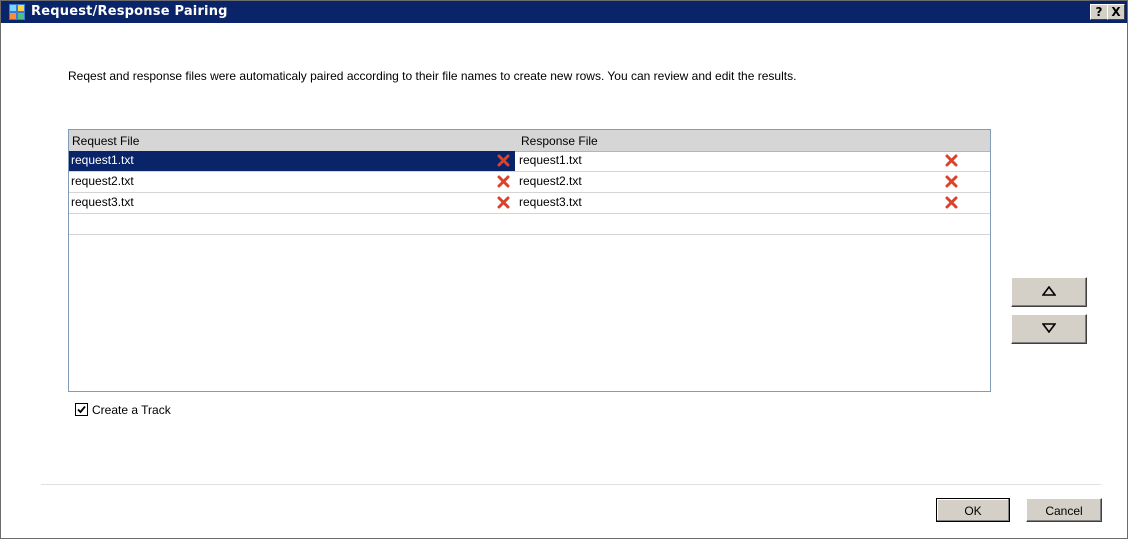 This screenshot has height=539, width=1128. What do you see at coordinates (292, 182) in the screenshot?
I see `request-cell: request2.txt` at bounding box center [292, 182].